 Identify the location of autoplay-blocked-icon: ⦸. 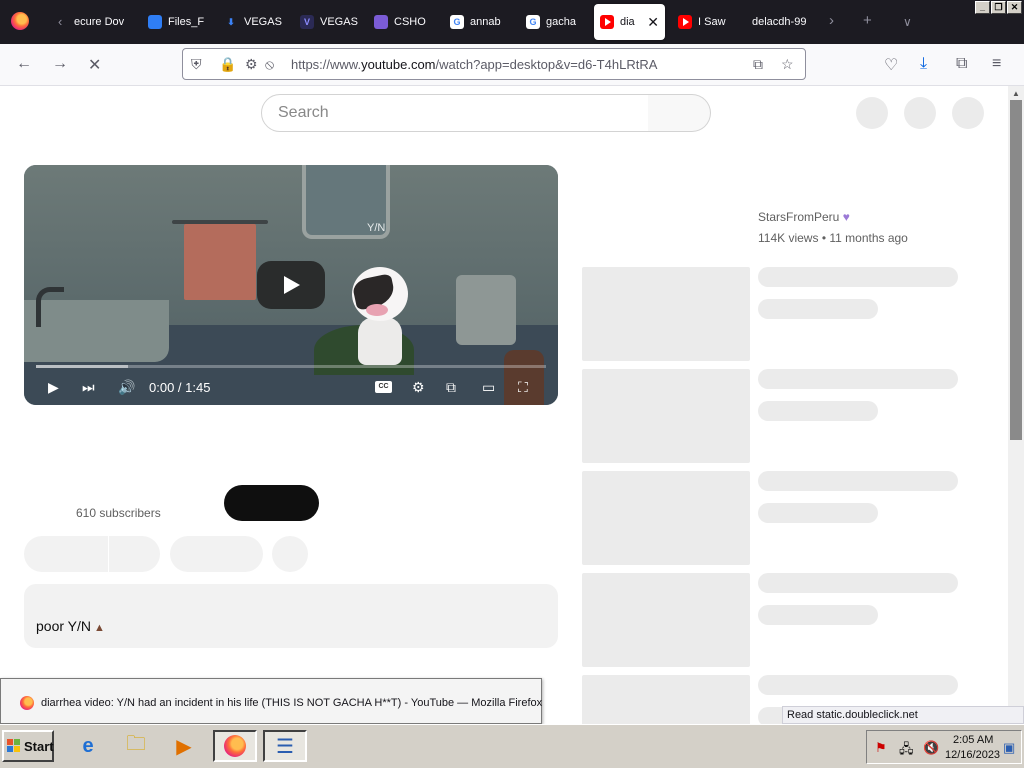
(269, 64).